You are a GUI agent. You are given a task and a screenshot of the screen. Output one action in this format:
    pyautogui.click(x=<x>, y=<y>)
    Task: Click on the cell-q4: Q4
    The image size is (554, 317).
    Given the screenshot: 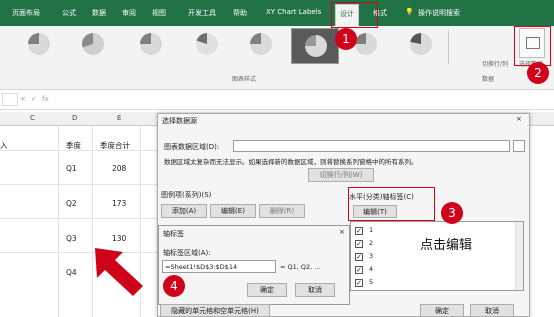 What is the action you would take?
    pyautogui.click(x=71, y=272)
    